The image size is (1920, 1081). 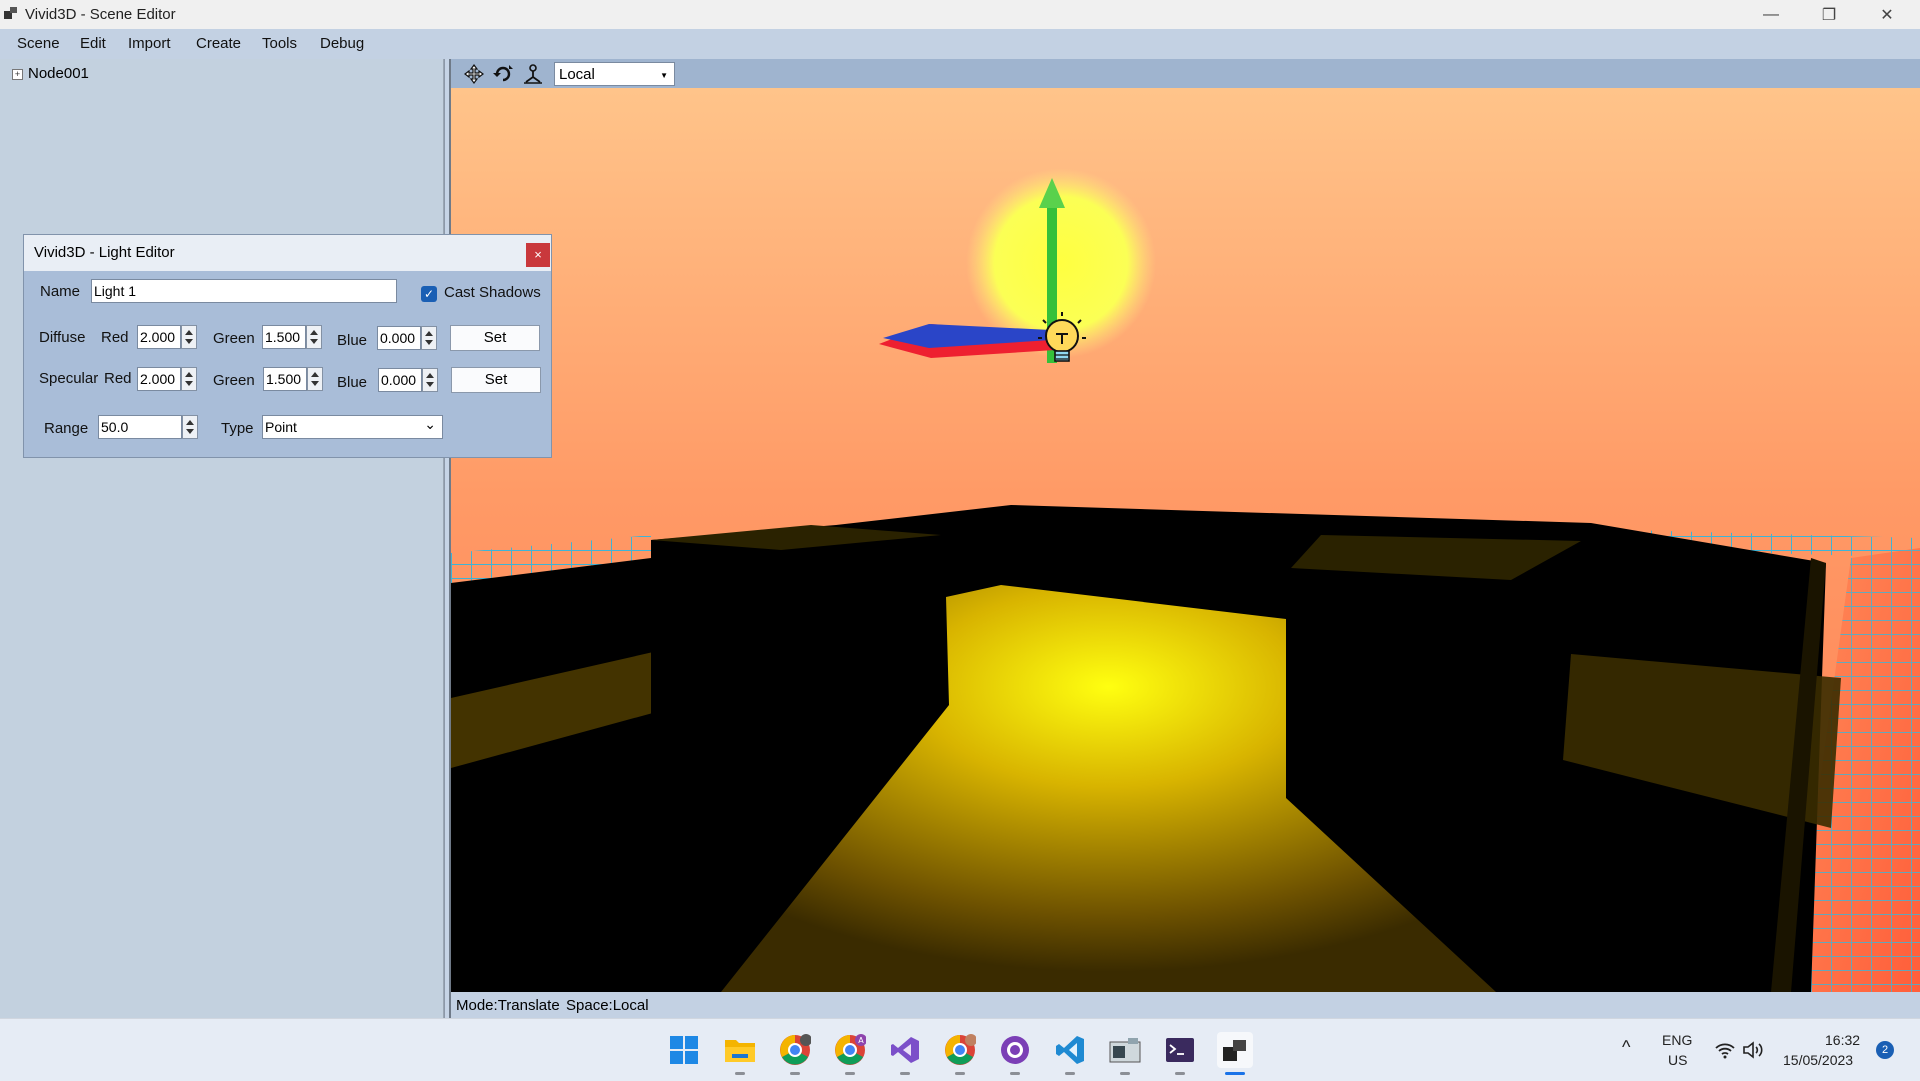 What do you see at coordinates (285, 379) in the screenshot?
I see `specular-green-input: 1.500` at bounding box center [285, 379].